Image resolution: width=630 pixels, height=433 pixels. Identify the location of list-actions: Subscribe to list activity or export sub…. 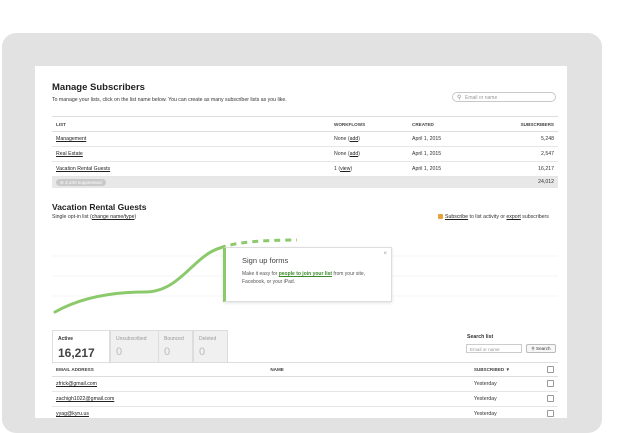
(493, 217).